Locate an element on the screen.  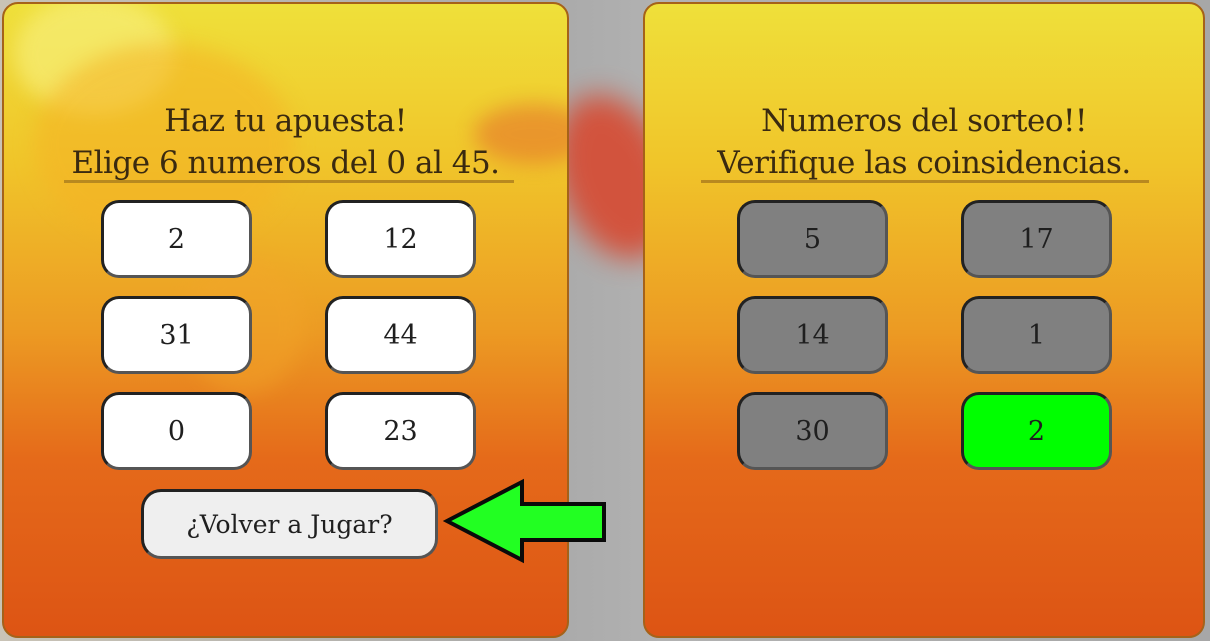
draw-number-2: 17 is located at coordinates (1036, 239).